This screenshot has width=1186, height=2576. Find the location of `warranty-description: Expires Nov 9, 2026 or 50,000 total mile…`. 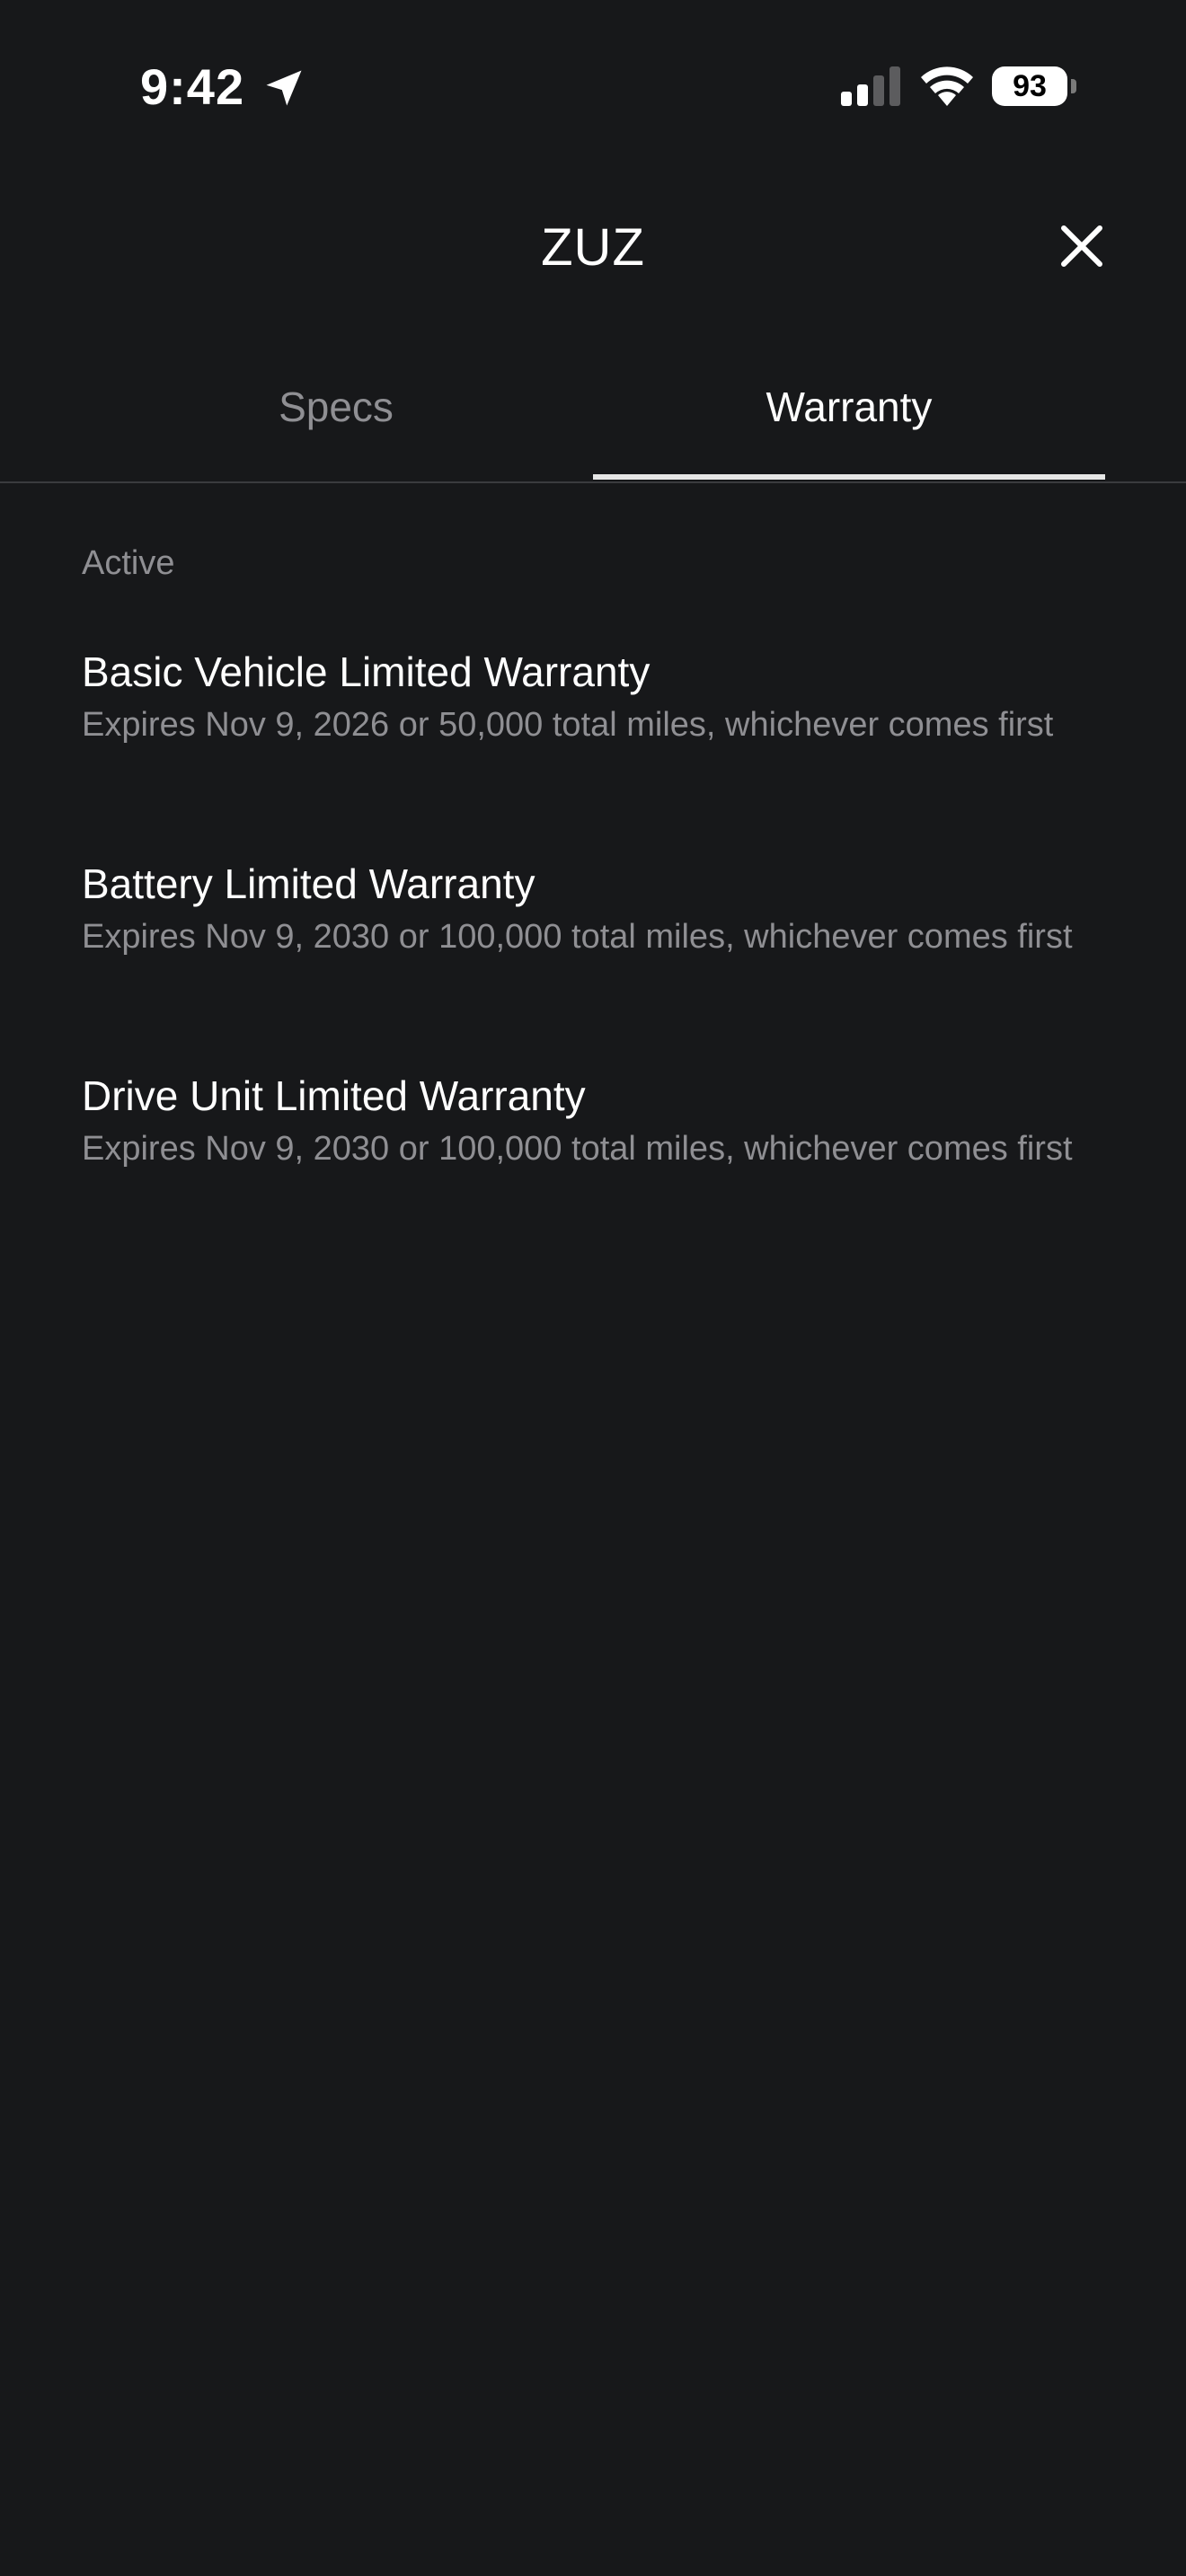

warranty-description: Expires Nov 9, 2026 or 50,000 total mile… is located at coordinates (568, 725).